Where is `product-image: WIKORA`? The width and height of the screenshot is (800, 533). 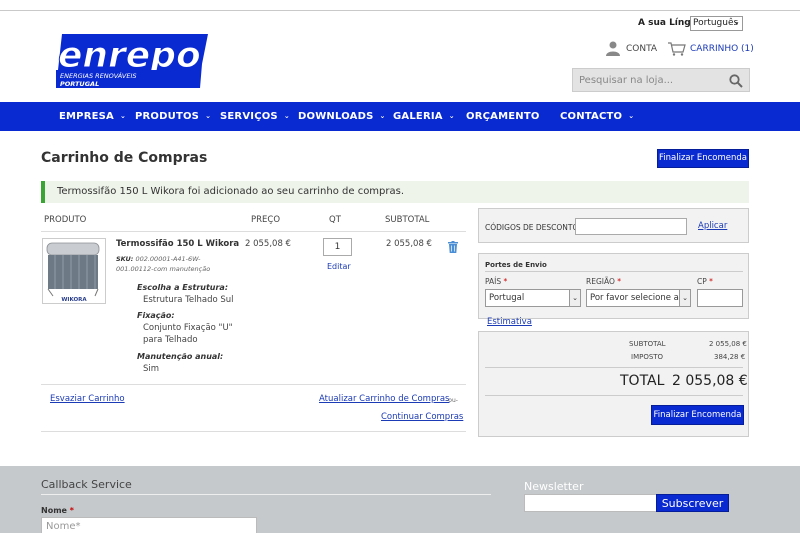 product-image: WIKORA is located at coordinates (74, 271).